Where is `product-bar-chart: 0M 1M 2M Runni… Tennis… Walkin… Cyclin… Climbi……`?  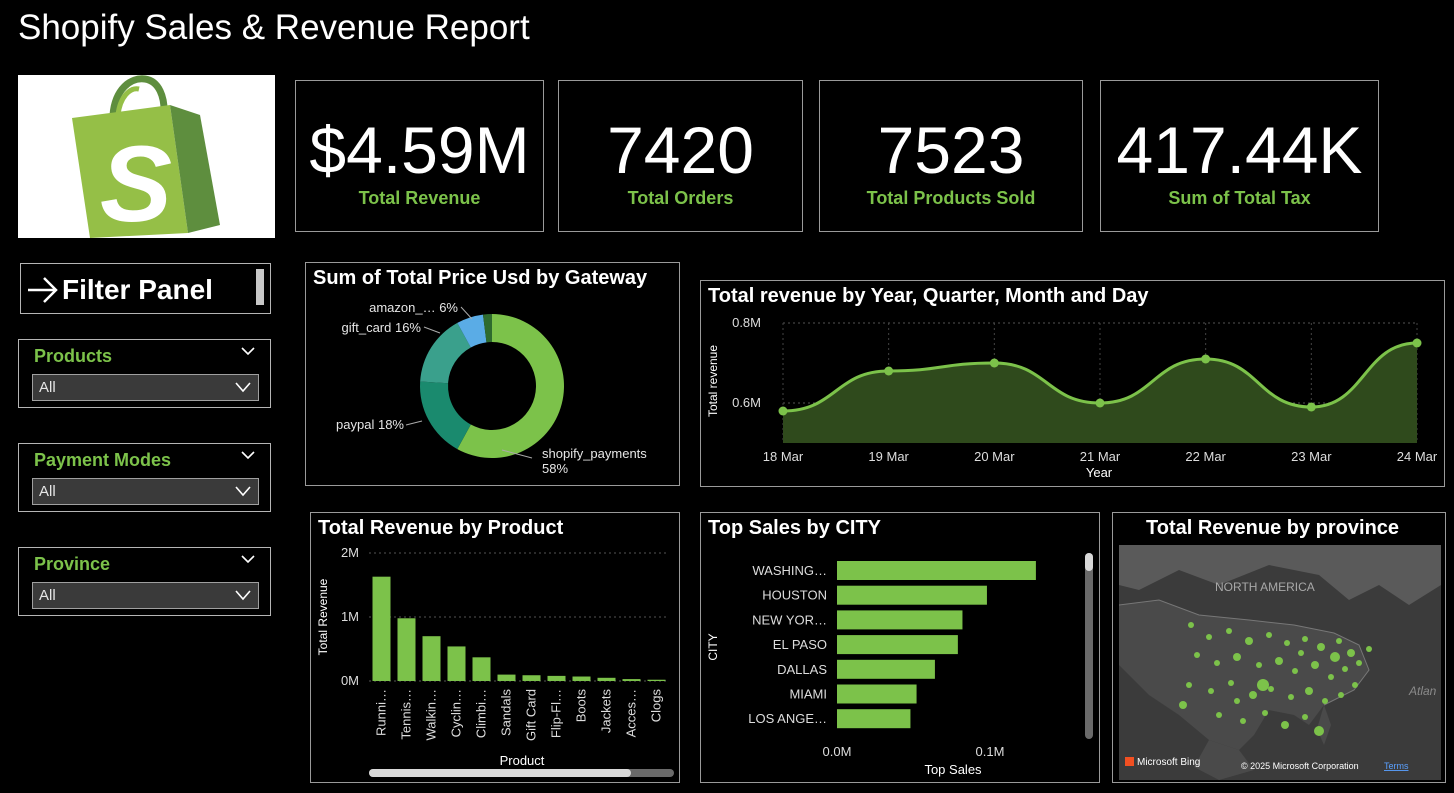
product-bar-chart: 0M 1M 2M Runni… Tennis… Walkin… Cyclin… Climbi…… is located at coordinates (495, 647).